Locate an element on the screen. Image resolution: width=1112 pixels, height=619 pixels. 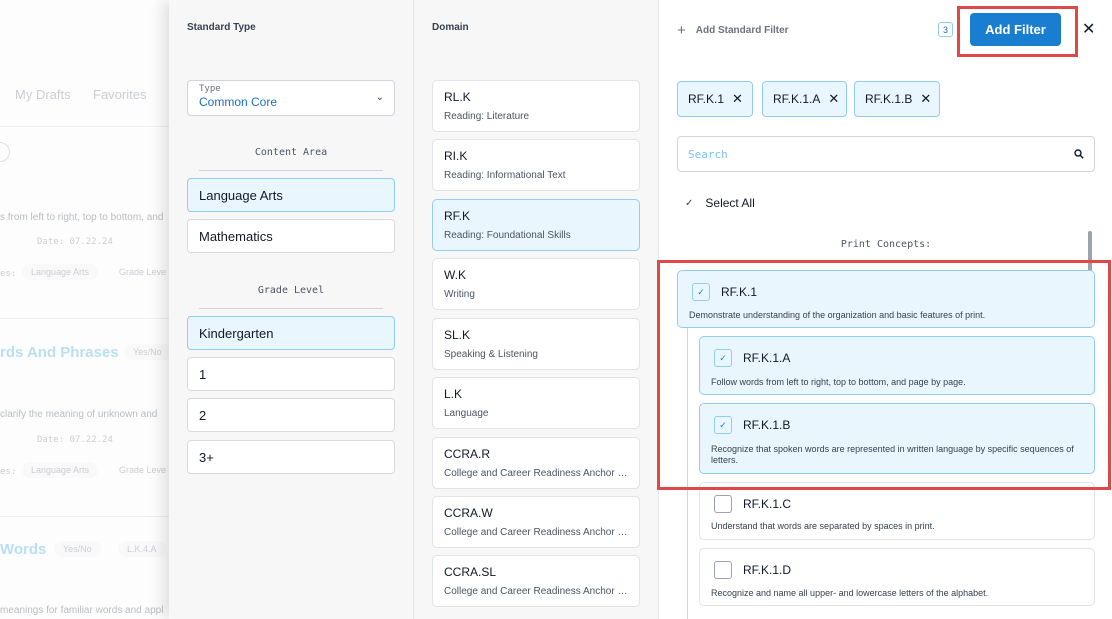
search-input is located at coordinates (881, 154).